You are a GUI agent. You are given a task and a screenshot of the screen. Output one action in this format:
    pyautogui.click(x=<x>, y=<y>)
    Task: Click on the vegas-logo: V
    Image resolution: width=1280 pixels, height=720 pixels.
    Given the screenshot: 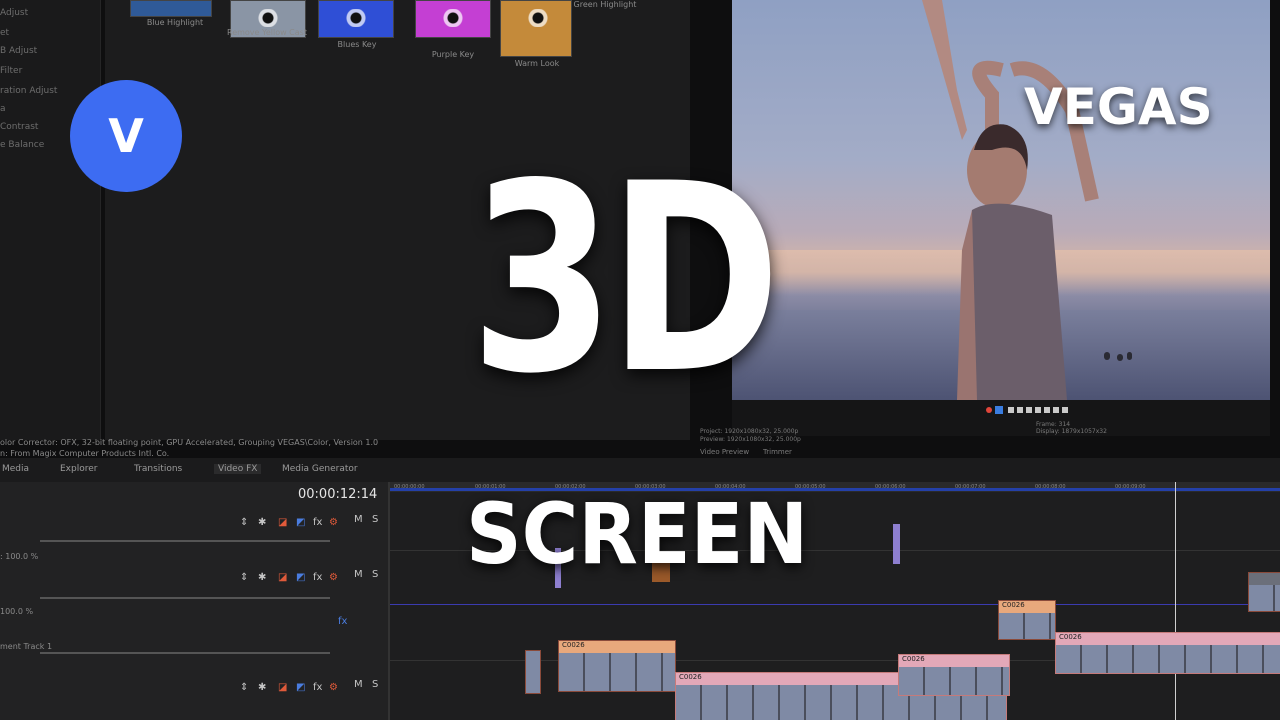 What is the action you would take?
    pyautogui.click(x=126, y=136)
    